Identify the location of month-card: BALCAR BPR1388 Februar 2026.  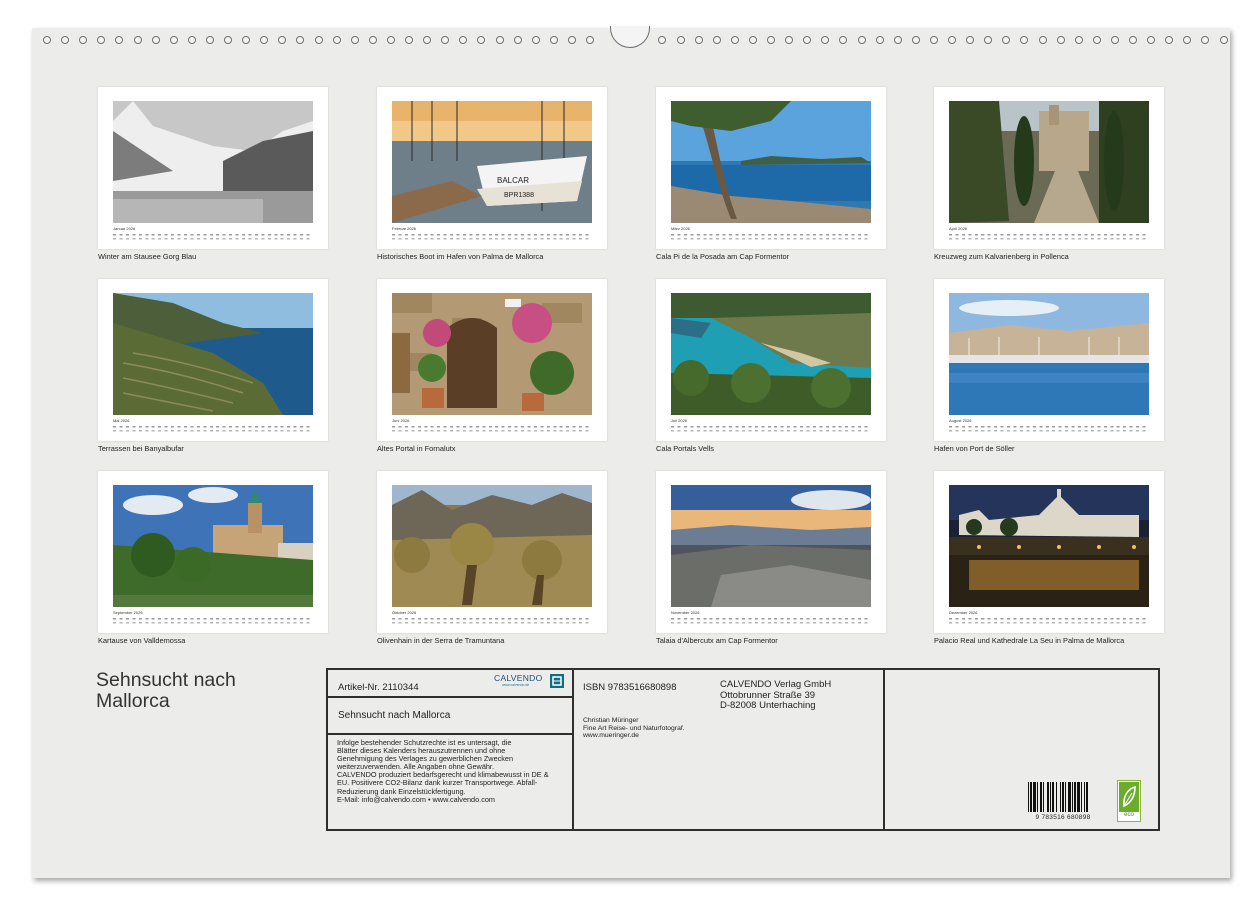
(492, 168).